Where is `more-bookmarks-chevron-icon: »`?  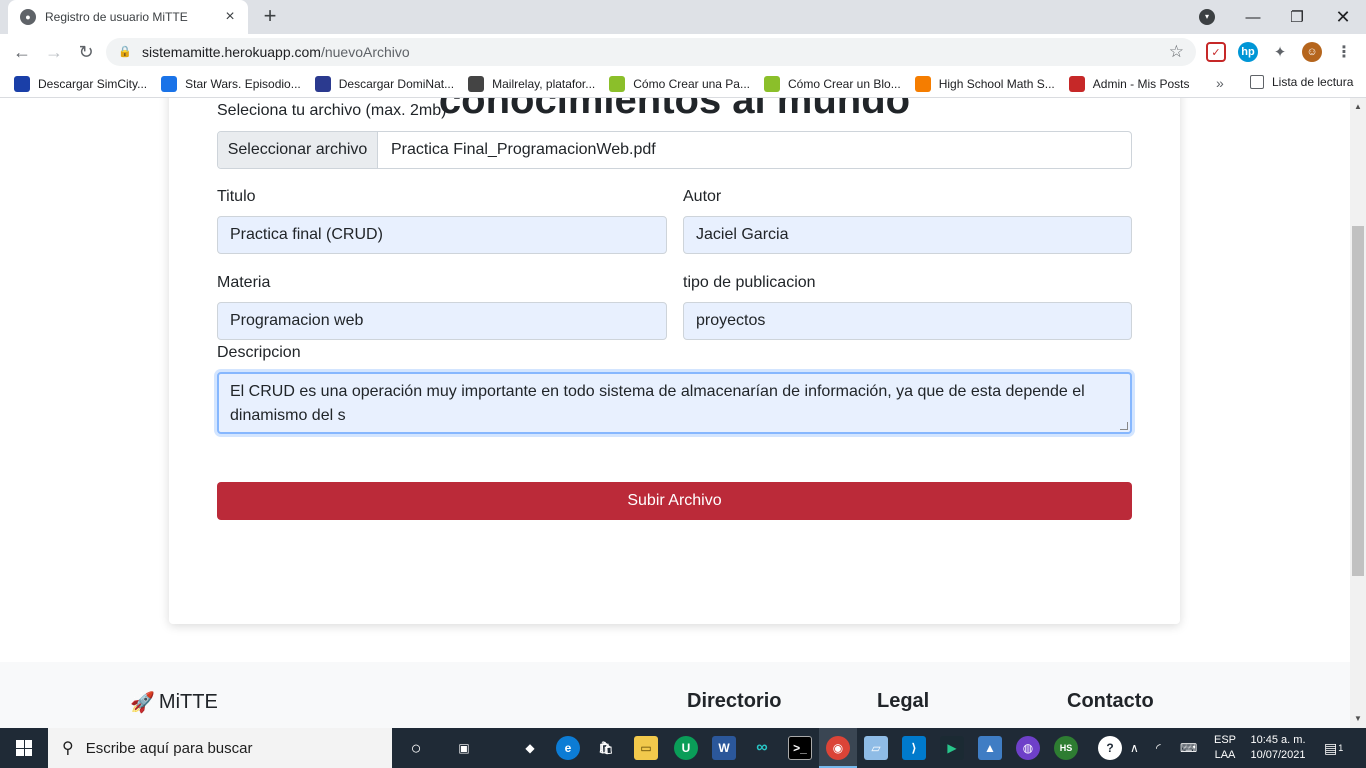
more-bookmarks-chevron-icon: » is located at coordinates (1220, 83).